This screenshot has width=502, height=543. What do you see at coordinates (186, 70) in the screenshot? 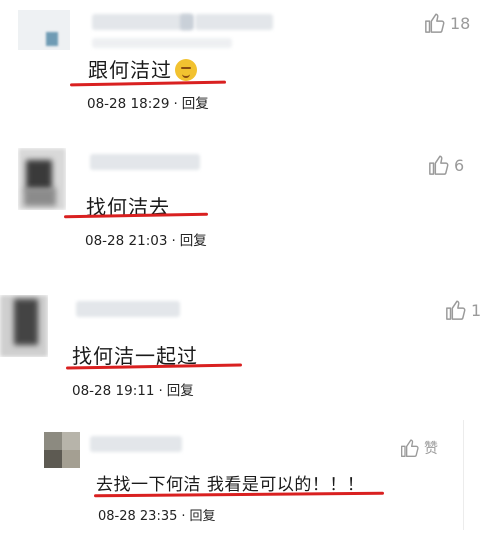
I see `thinking-emoji-icon` at bounding box center [186, 70].